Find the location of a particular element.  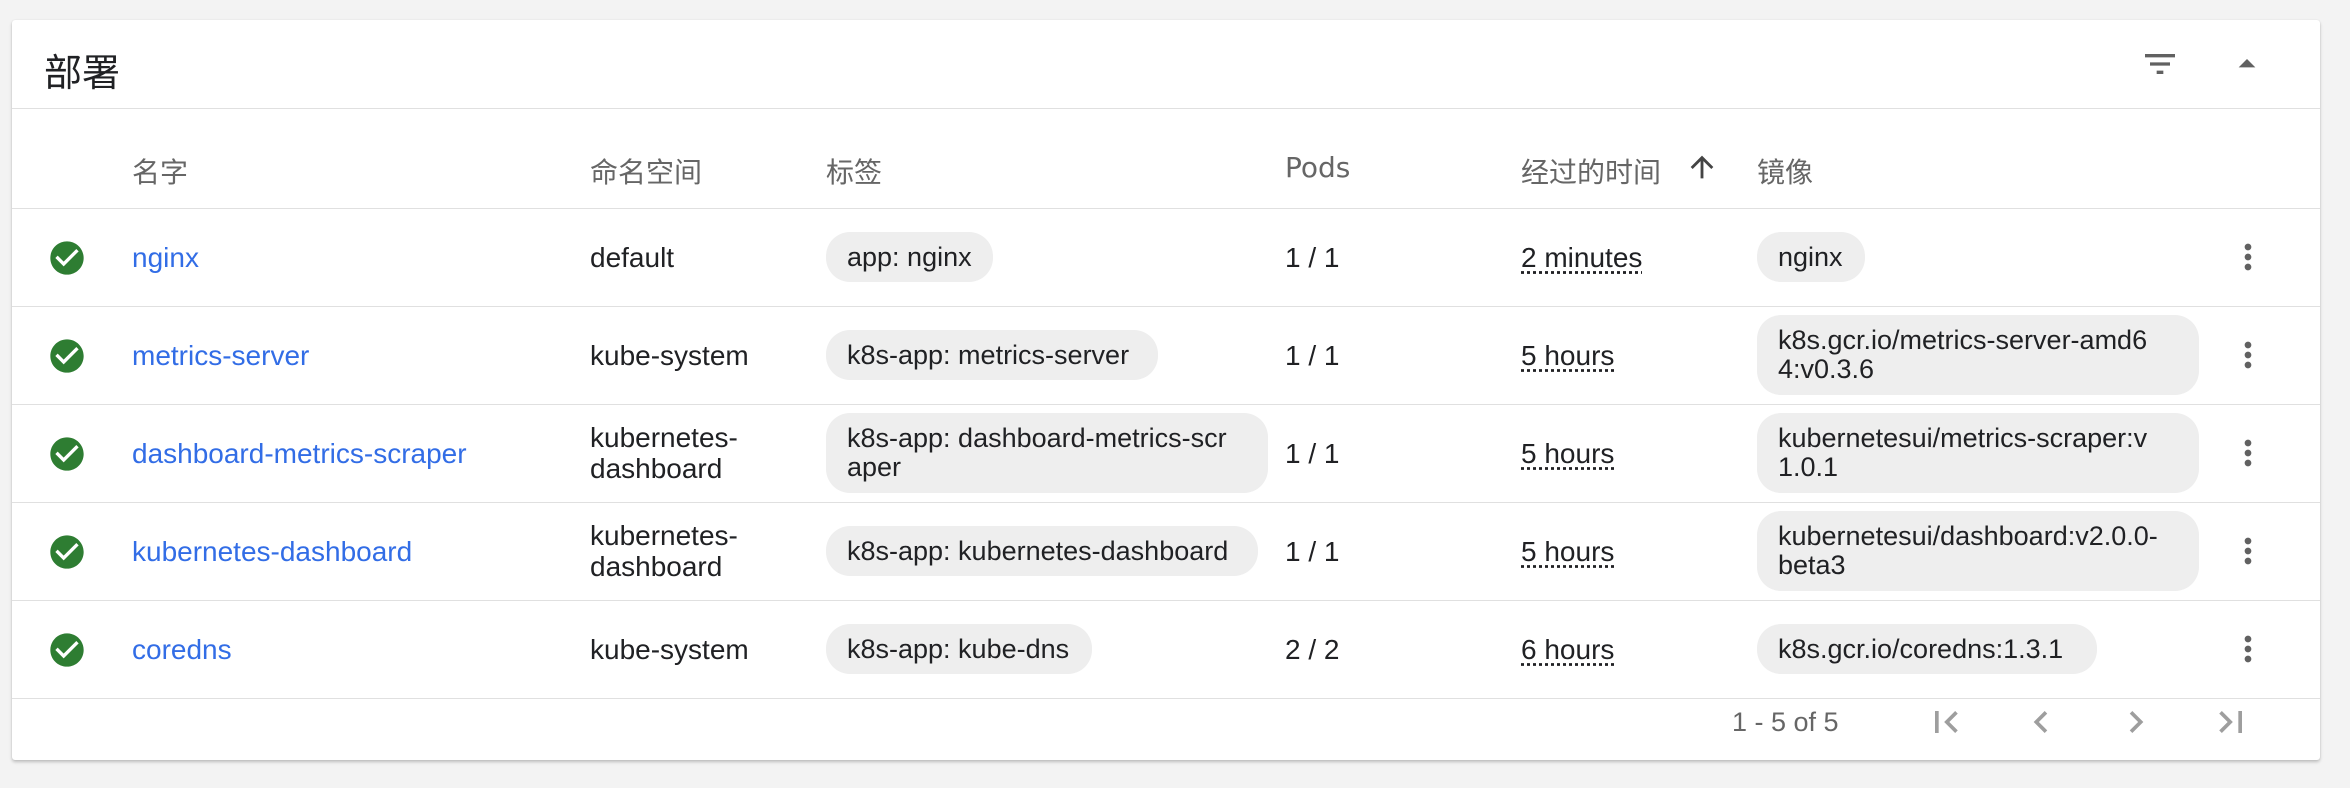

previous-page-icon is located at coordinates (2041, 722).